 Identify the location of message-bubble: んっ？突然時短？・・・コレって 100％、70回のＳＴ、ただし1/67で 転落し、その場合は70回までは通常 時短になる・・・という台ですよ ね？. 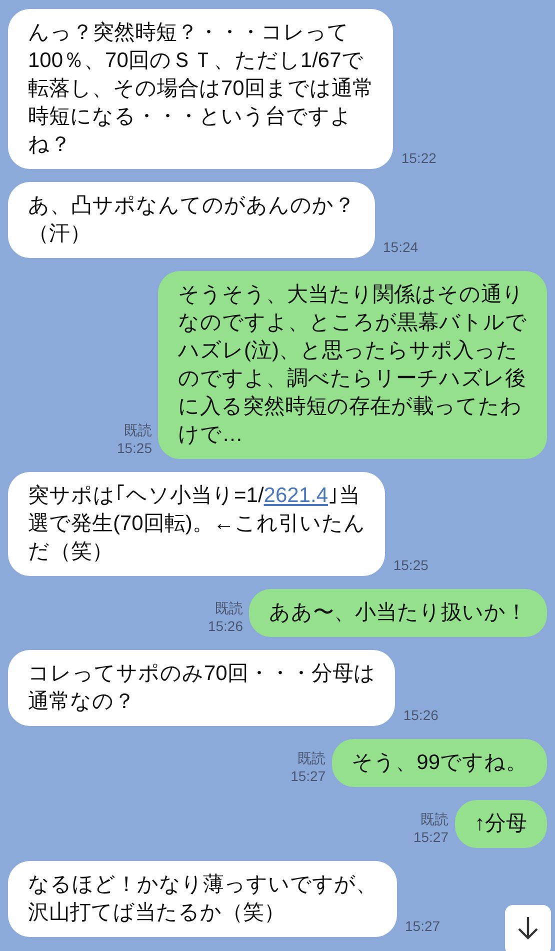
(201, 89).